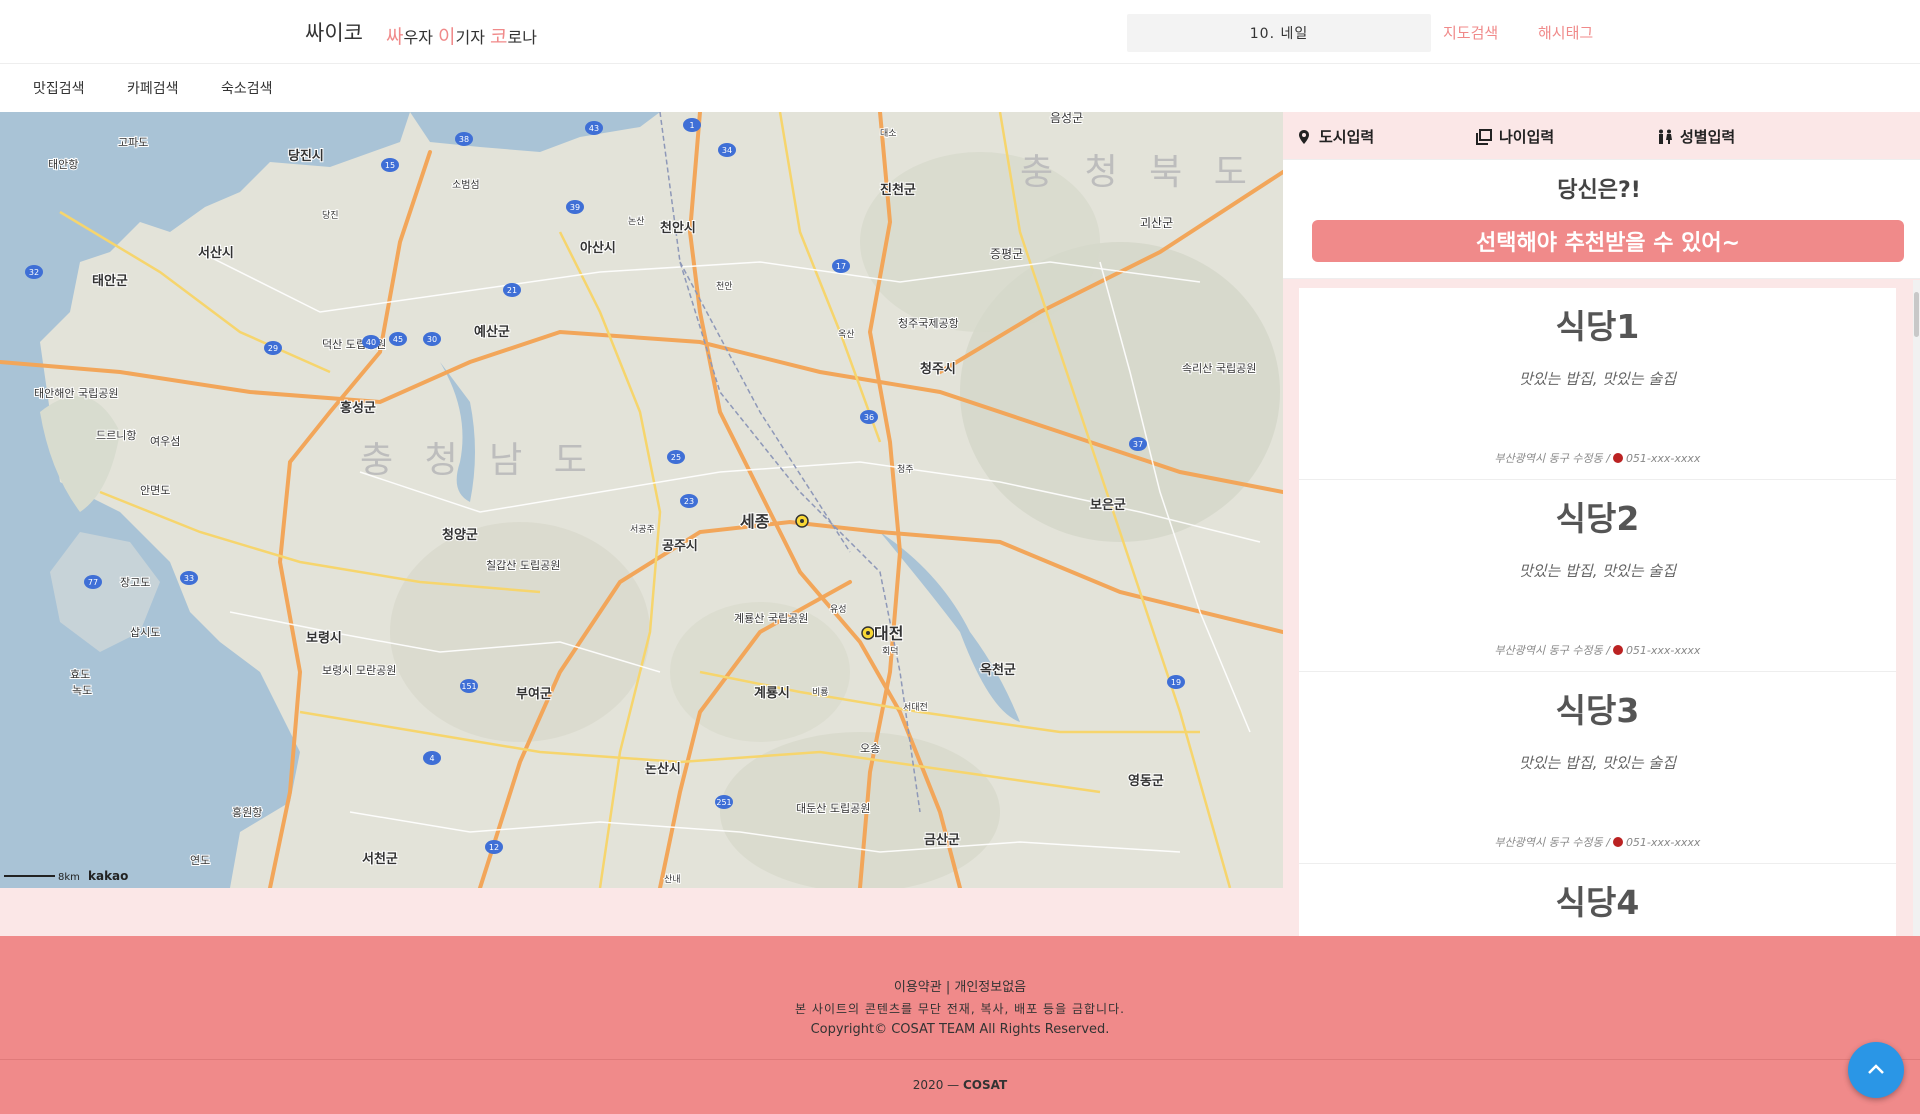 The height and width of the screenshot is (1114, 1920). I want to click on restaurant-card: 식당4, so click(1597, 900).